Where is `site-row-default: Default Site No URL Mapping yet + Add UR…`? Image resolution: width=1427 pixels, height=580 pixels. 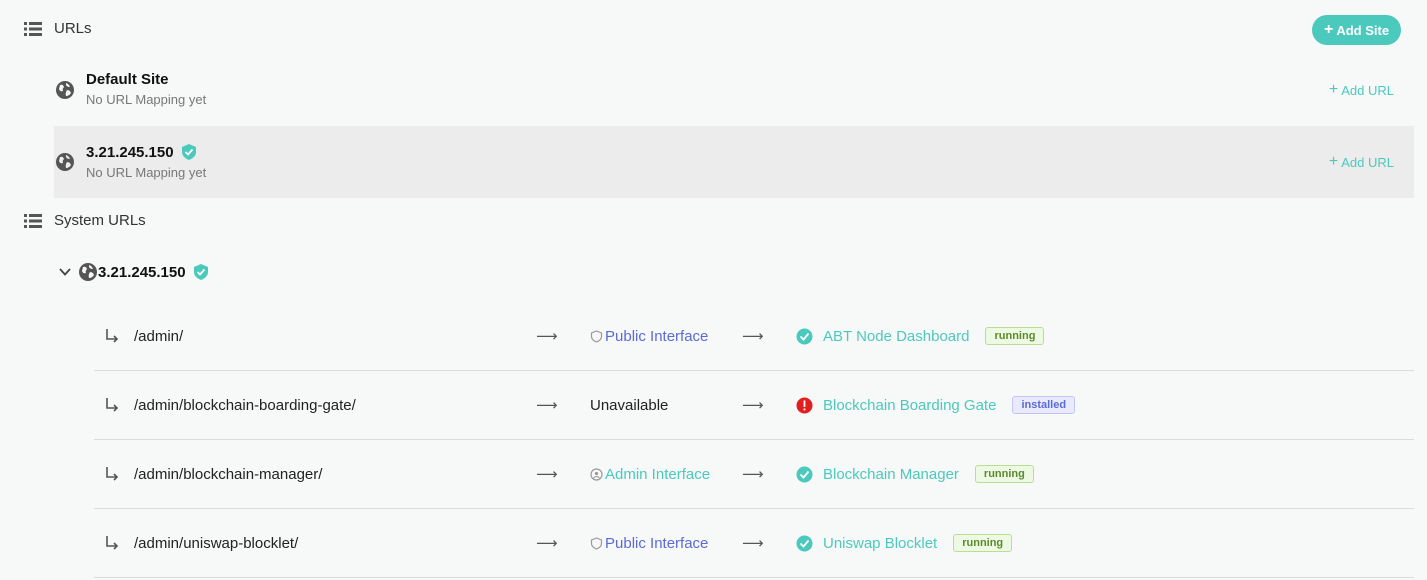
site-row-default: Default Site No URL Mapping yet + Add UR… is located at coordinates (734, 90).